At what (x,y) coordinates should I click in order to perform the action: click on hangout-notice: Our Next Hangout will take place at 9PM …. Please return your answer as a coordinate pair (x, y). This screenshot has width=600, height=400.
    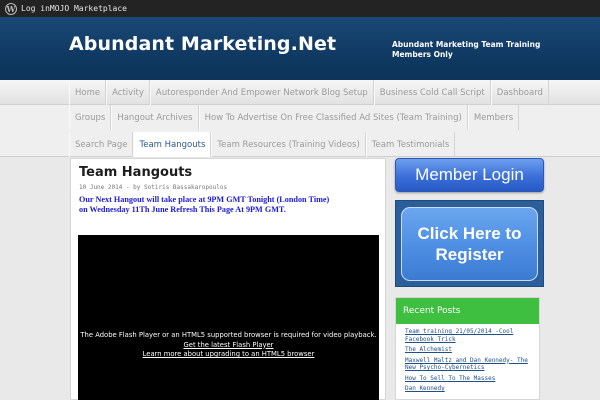
    Looking at the image, I should click on (229, 205).